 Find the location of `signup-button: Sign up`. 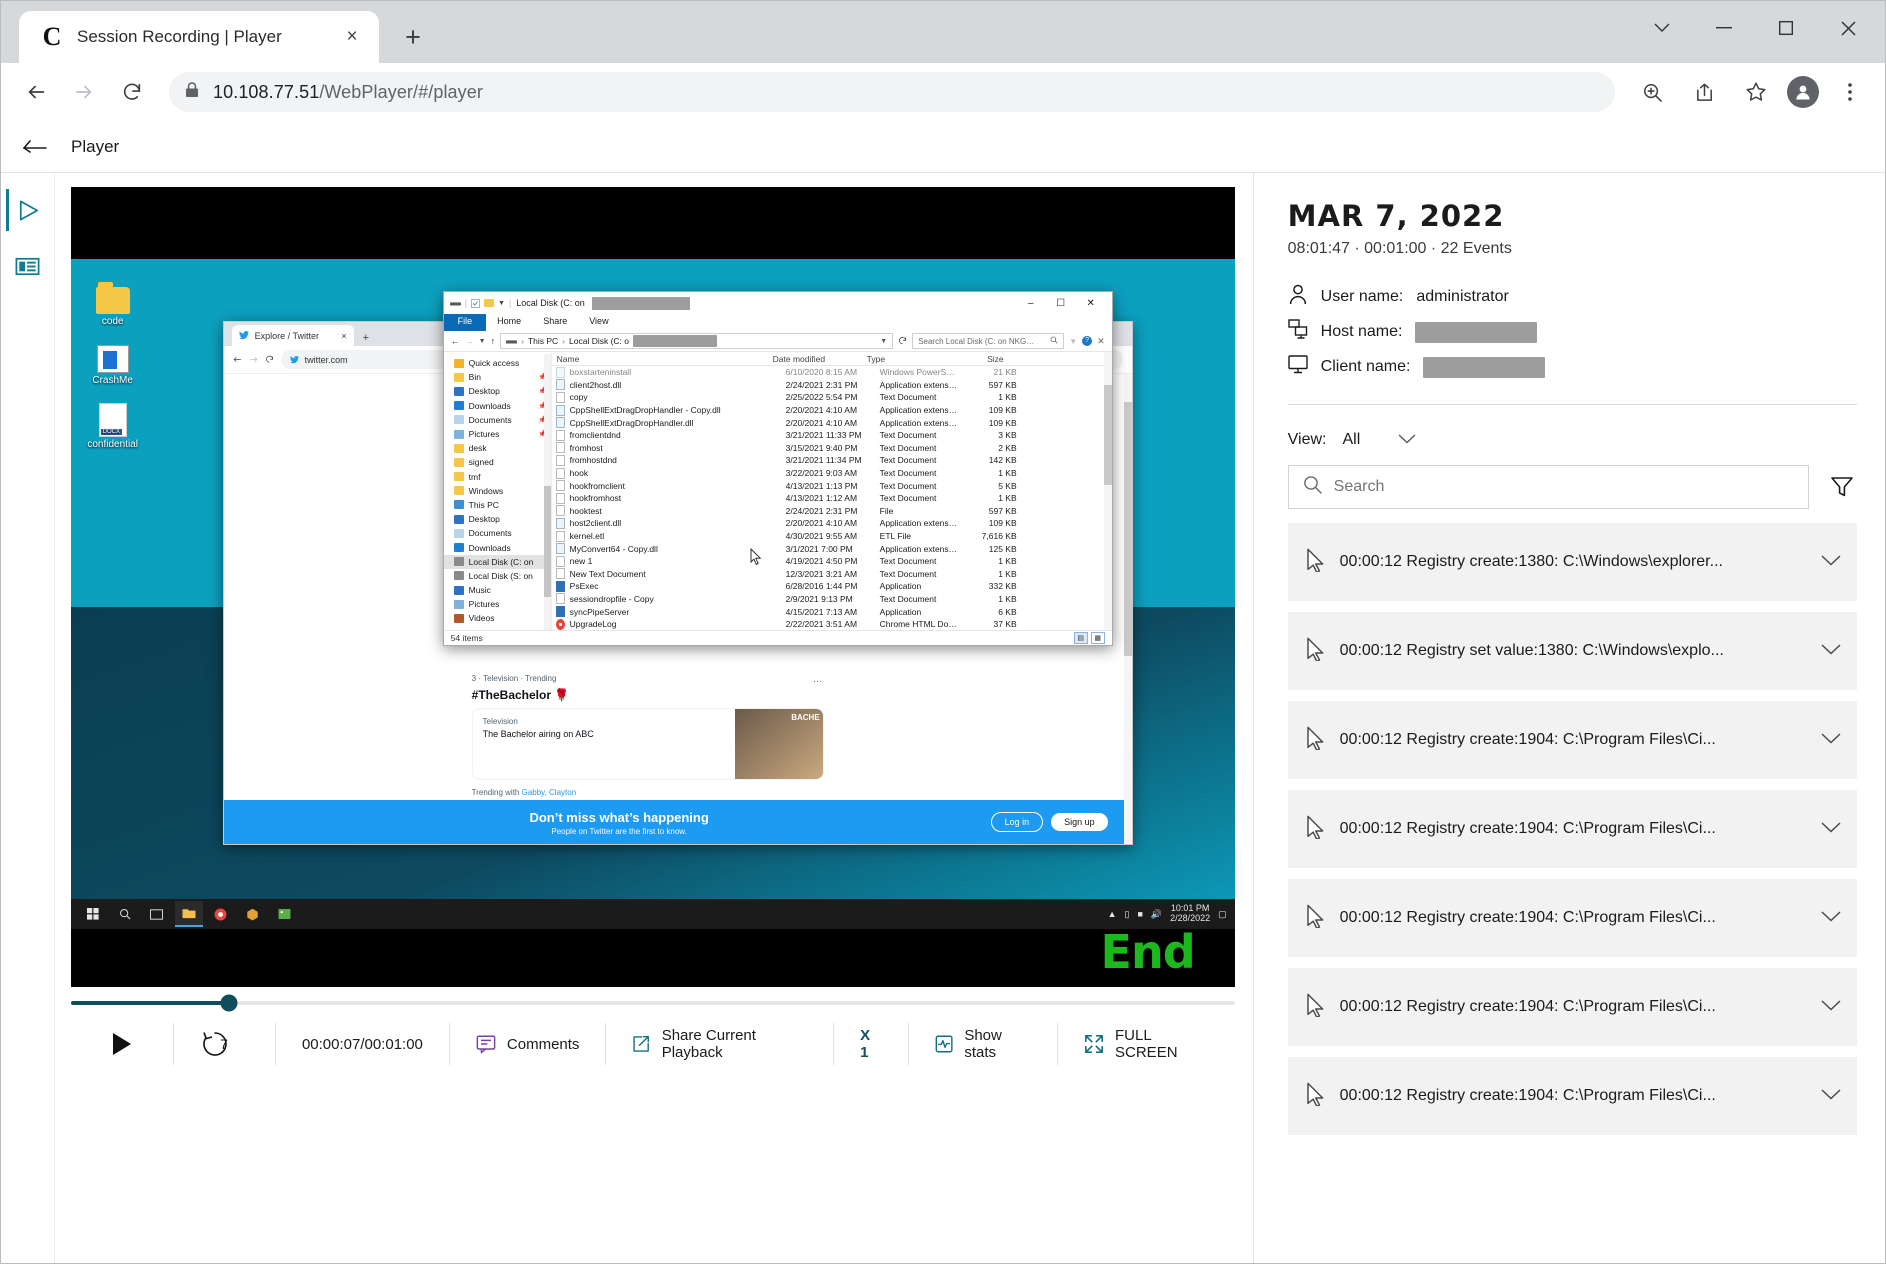

signup-button: Sign up is located at coordinates (1079, 822).